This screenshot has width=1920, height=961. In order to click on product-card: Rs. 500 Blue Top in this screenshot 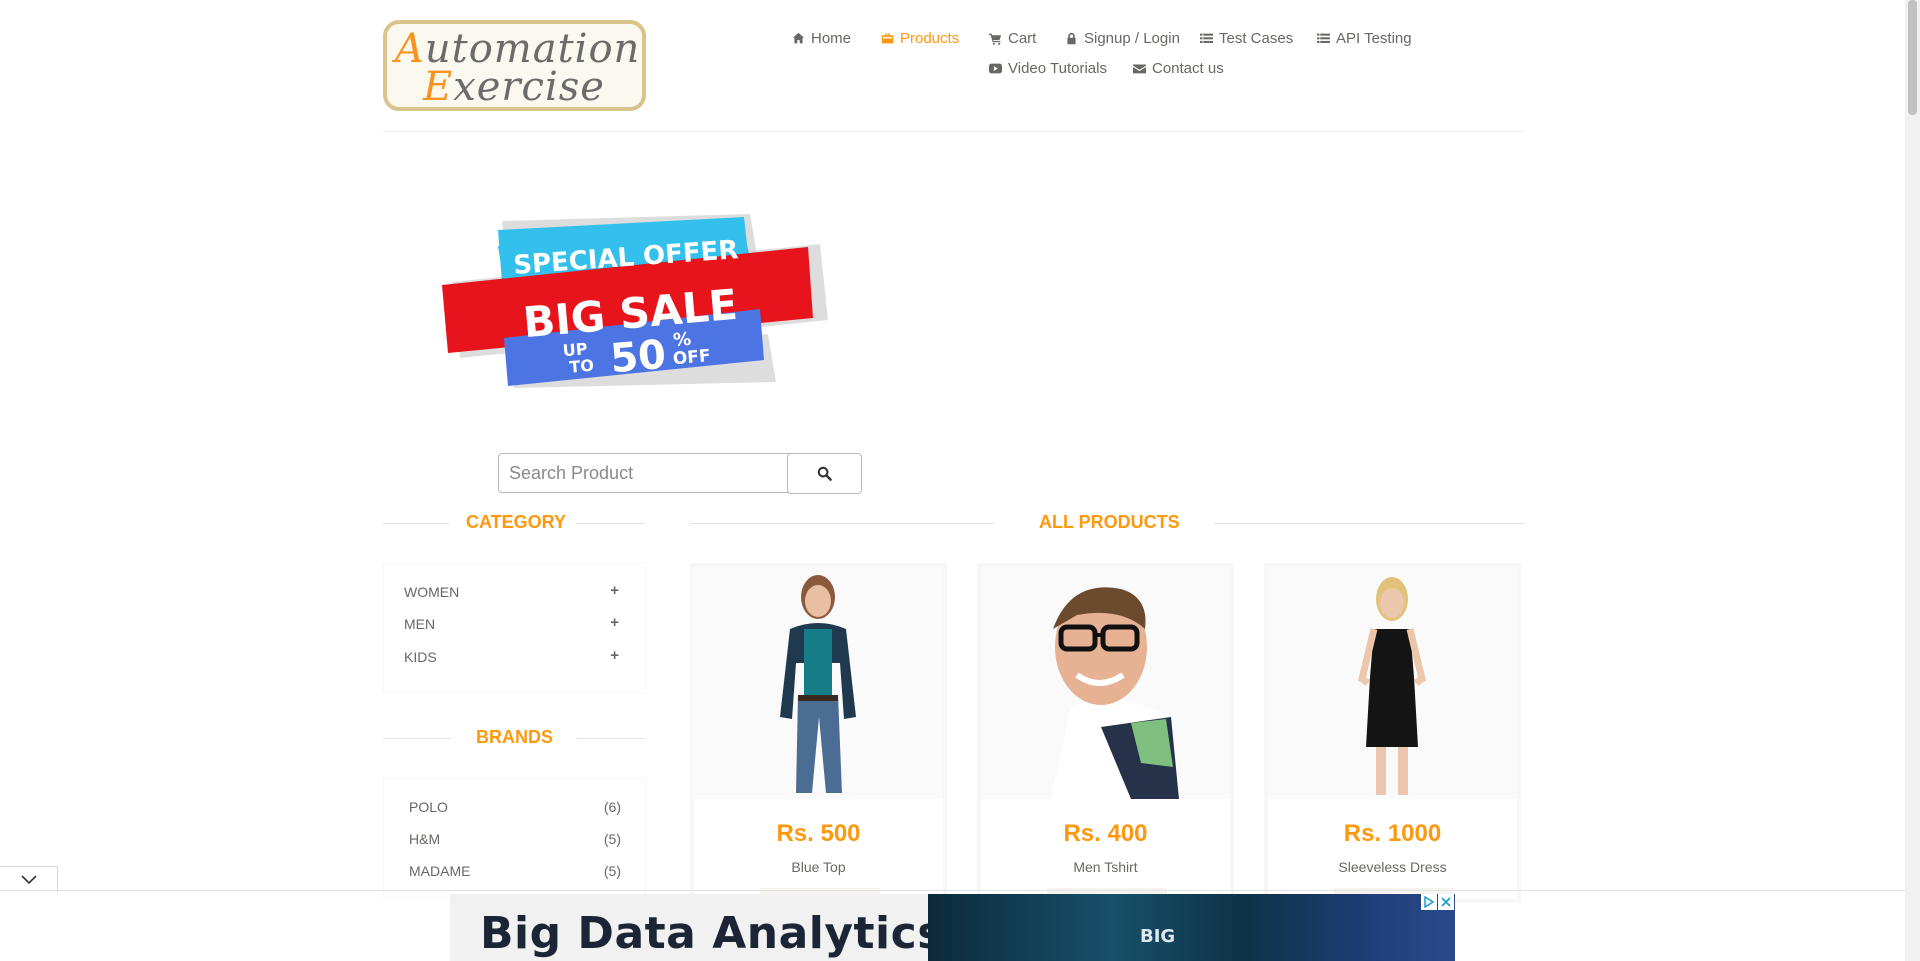, I will do `click(818, 733)`.